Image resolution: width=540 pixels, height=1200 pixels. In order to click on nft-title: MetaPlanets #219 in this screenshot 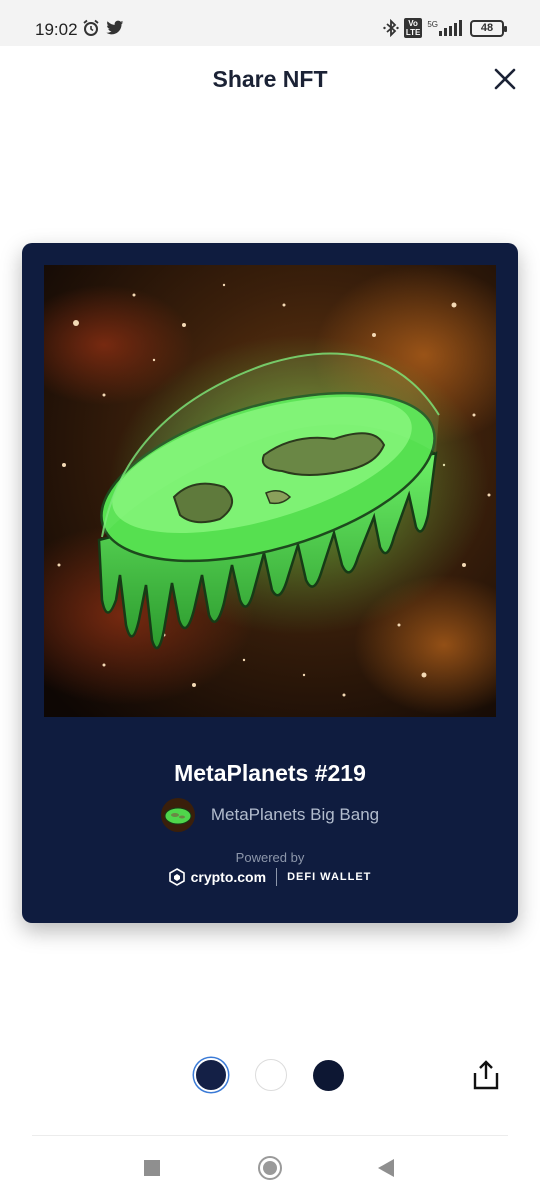, I will do `click(270, 773)`.